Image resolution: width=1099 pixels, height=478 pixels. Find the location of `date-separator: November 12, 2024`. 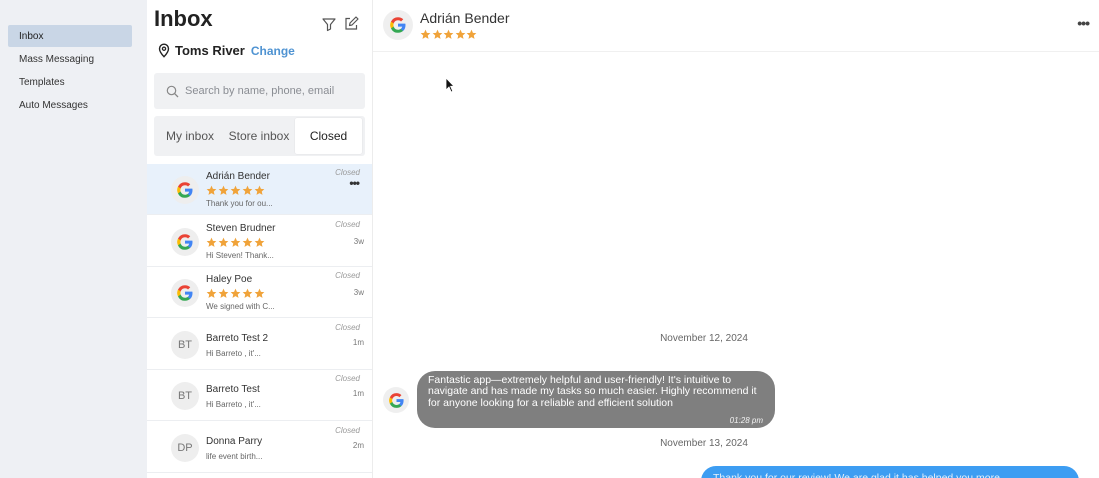

date-separator: November 12, 2024 is located at coordinates (704, 338).